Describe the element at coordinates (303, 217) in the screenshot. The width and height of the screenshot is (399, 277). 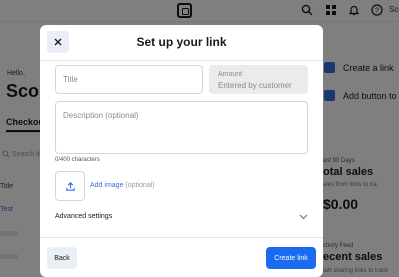
I see `chevron-down-icon` at that location.